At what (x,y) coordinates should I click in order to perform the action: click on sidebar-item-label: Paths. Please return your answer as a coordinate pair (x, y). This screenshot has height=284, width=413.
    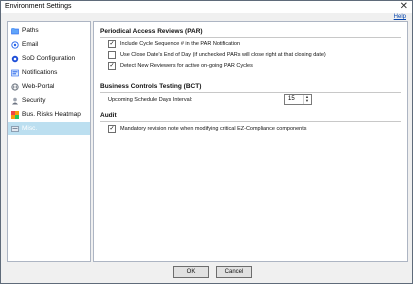
    Looking at the image, I should click on (30, 30).